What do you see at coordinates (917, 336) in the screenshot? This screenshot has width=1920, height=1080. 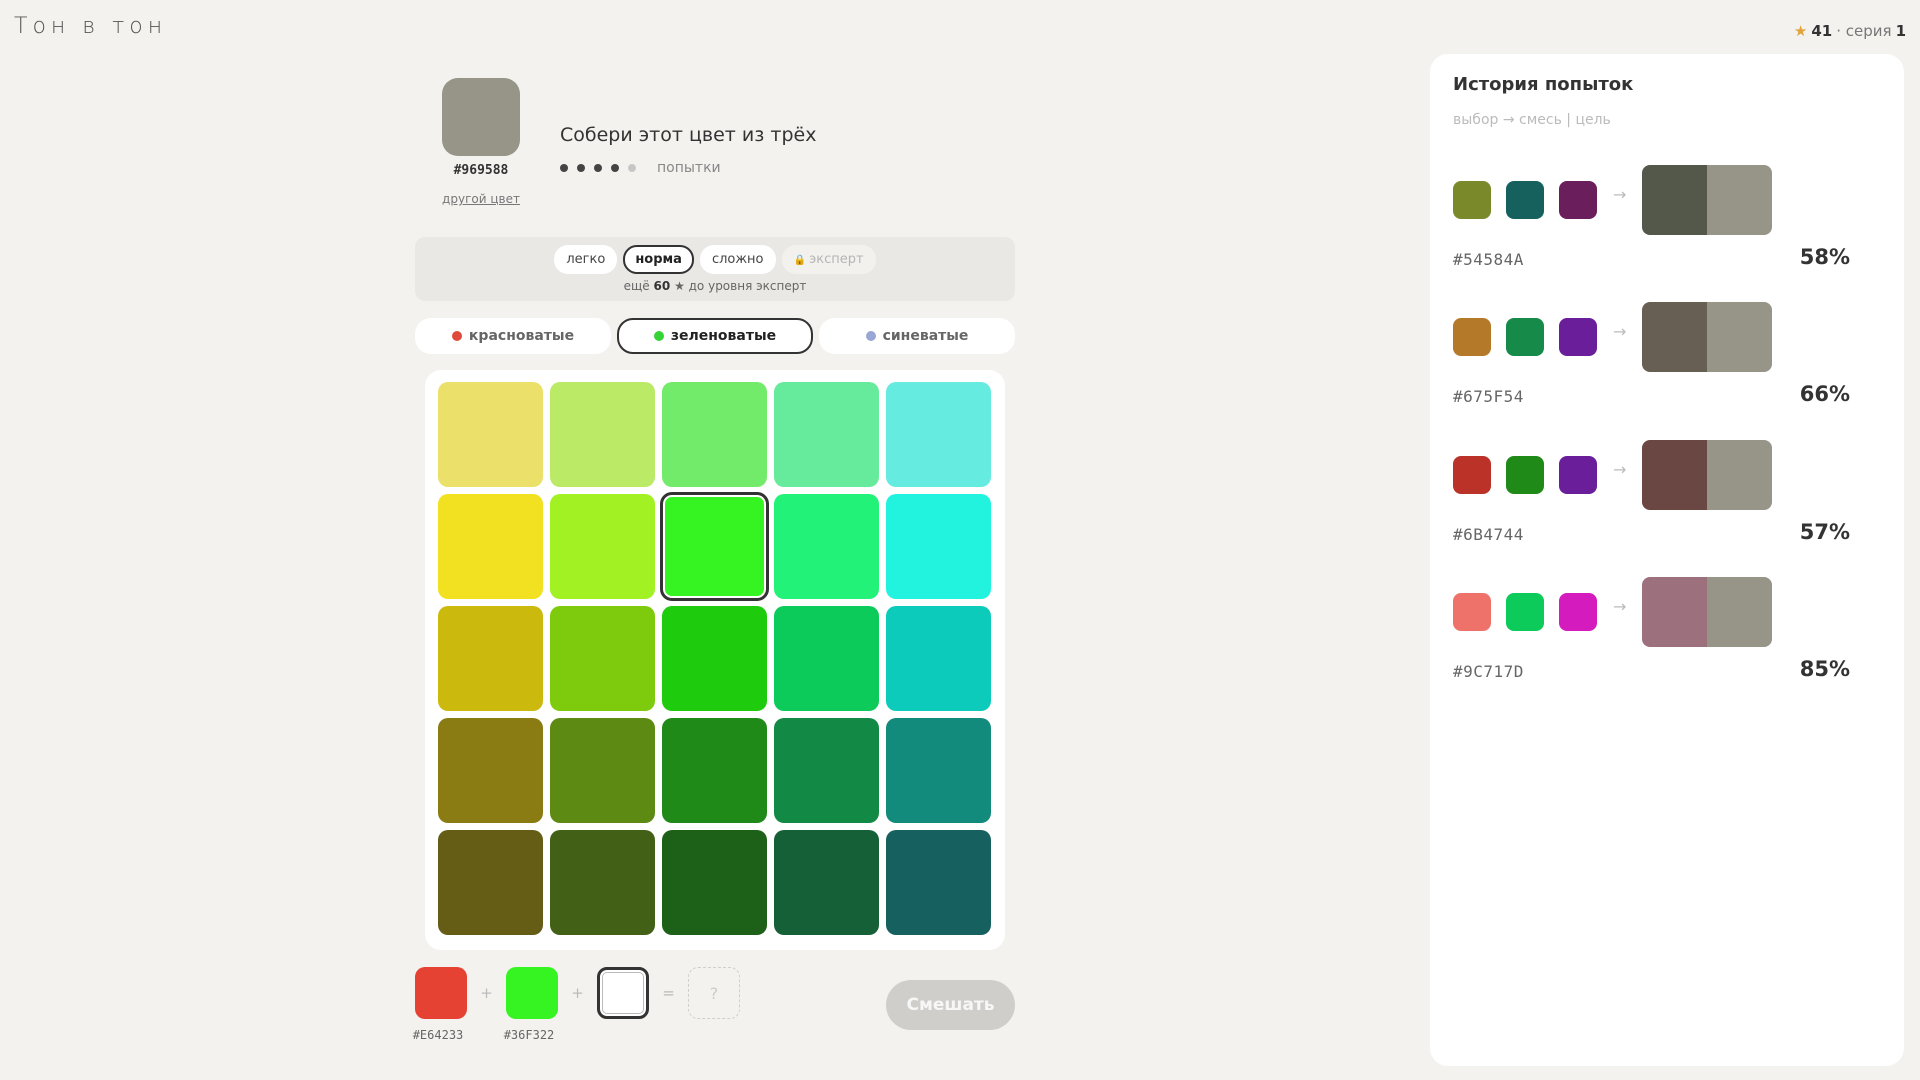 I see `tint-tab-2: синеватые` at bounding box center [917, 336].